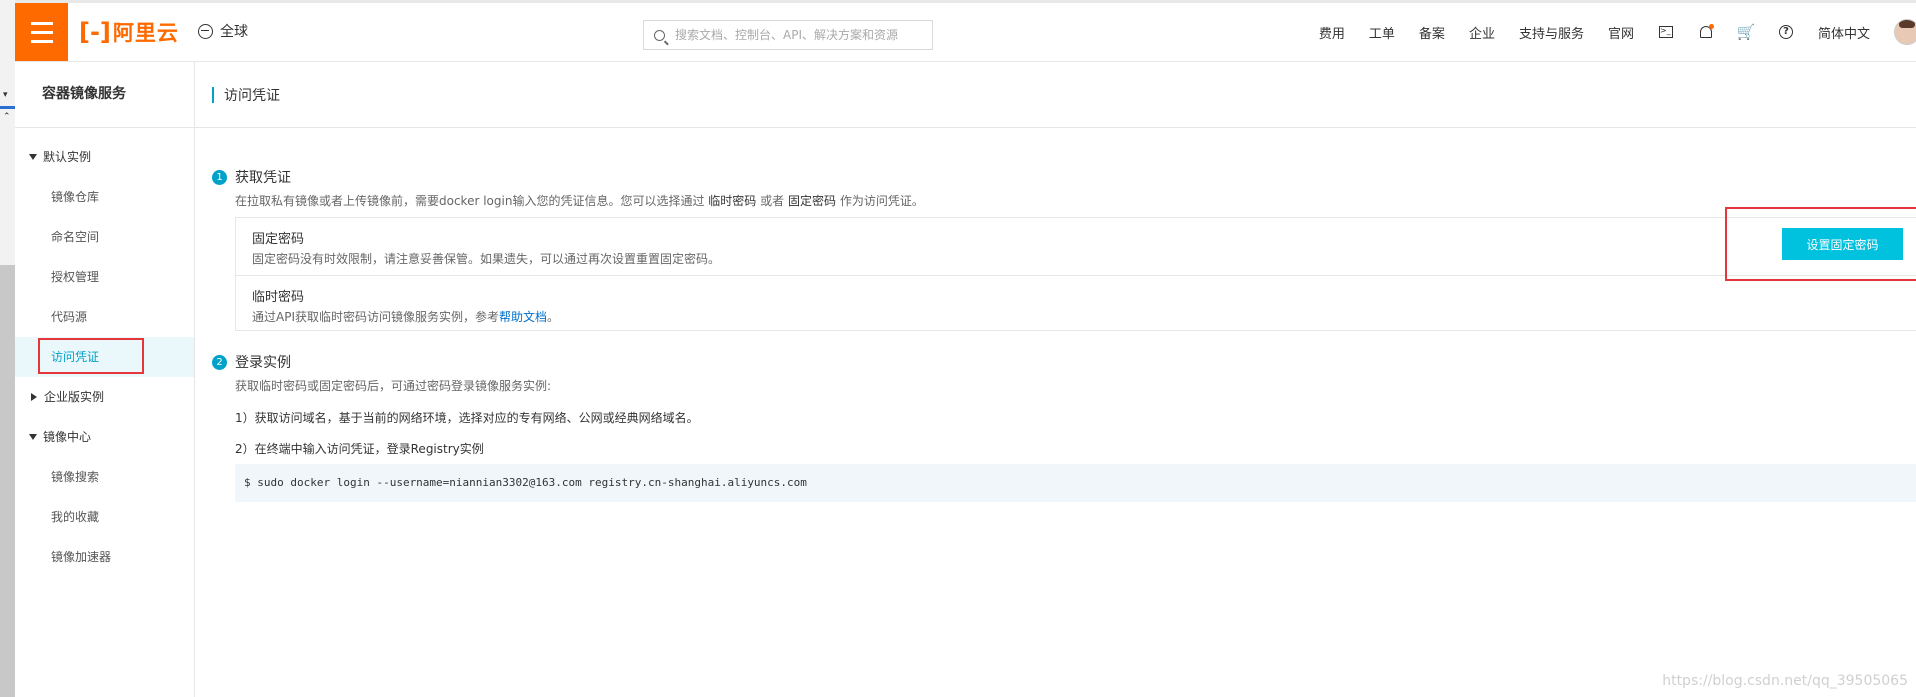 The image size is (1916, 697). Describe the element at coordinates (205, 31) in the screenshot. I see `globe-icon` at that location.